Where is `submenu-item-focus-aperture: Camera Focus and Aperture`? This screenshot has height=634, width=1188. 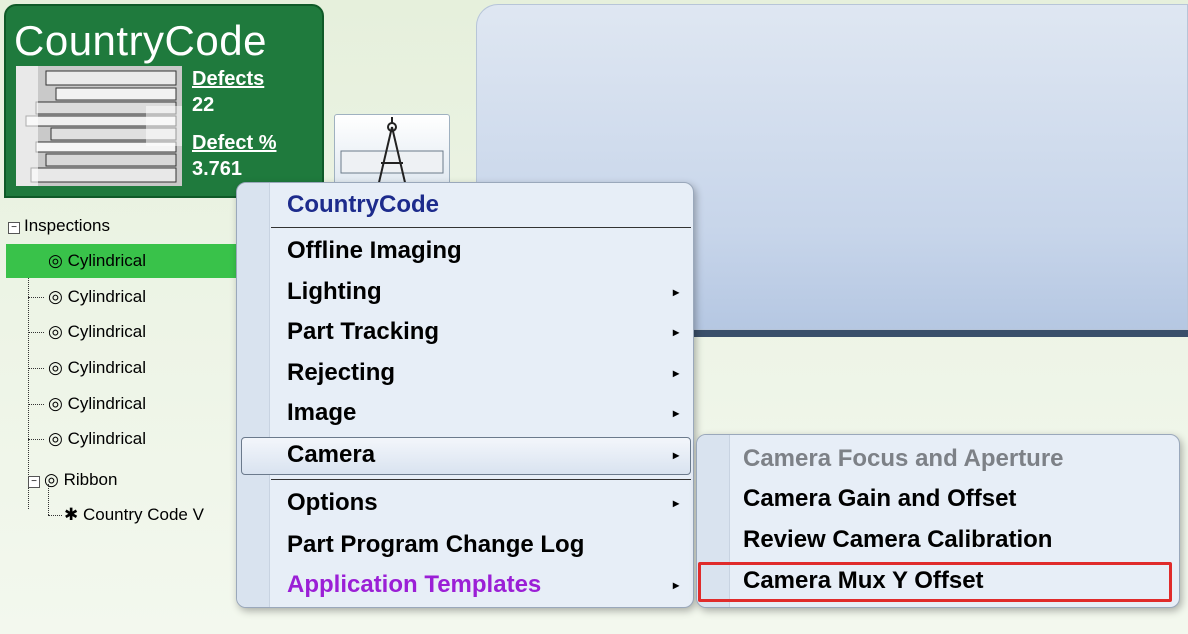 submenu-item-focus-aperture: Camera Focus and Aperture is located at coordinates (958, 459).